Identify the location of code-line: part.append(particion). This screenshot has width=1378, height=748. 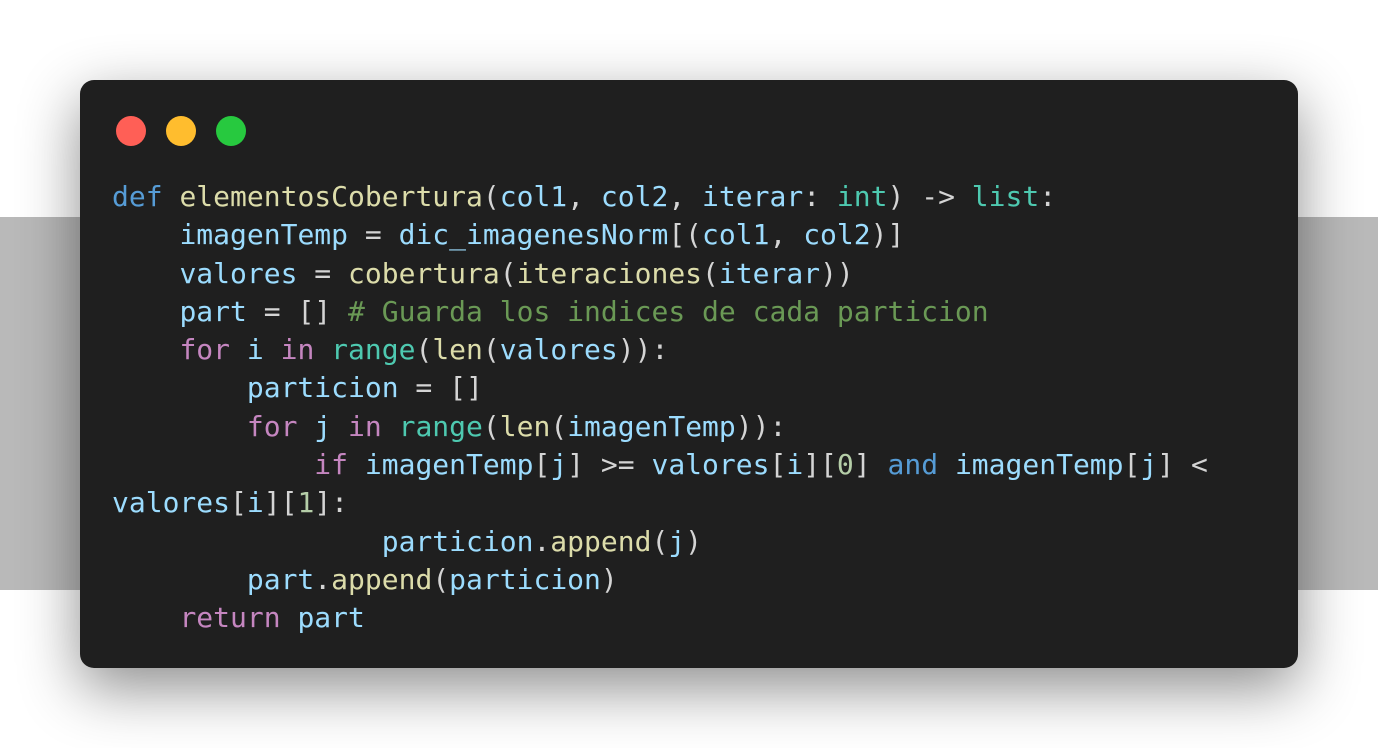
(660, 580).